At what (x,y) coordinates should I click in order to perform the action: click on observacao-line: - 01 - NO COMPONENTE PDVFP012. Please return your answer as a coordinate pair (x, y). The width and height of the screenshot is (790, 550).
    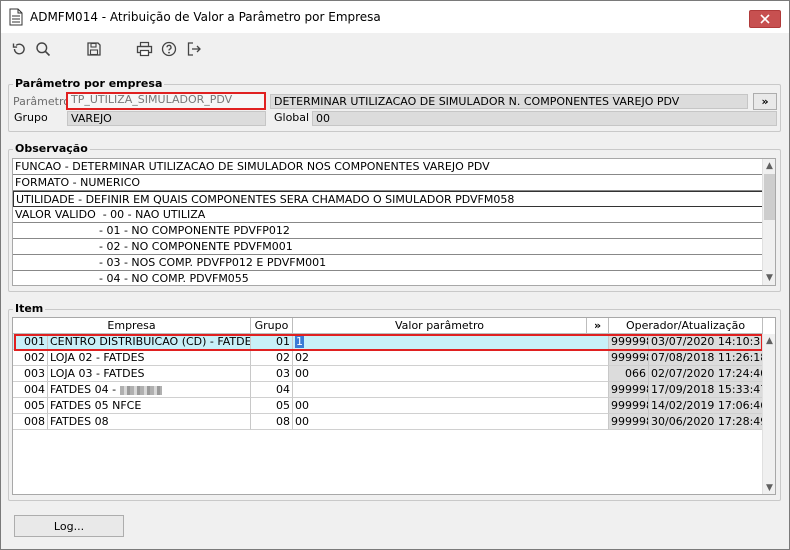
    Looking at the image, I should click on (388, 231).